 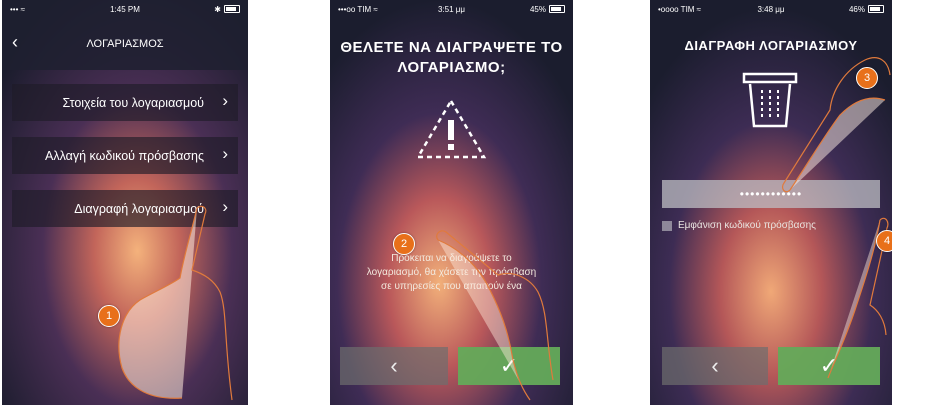 I want to click on status-time: 1:45 PM, so click(x=125, y=9).